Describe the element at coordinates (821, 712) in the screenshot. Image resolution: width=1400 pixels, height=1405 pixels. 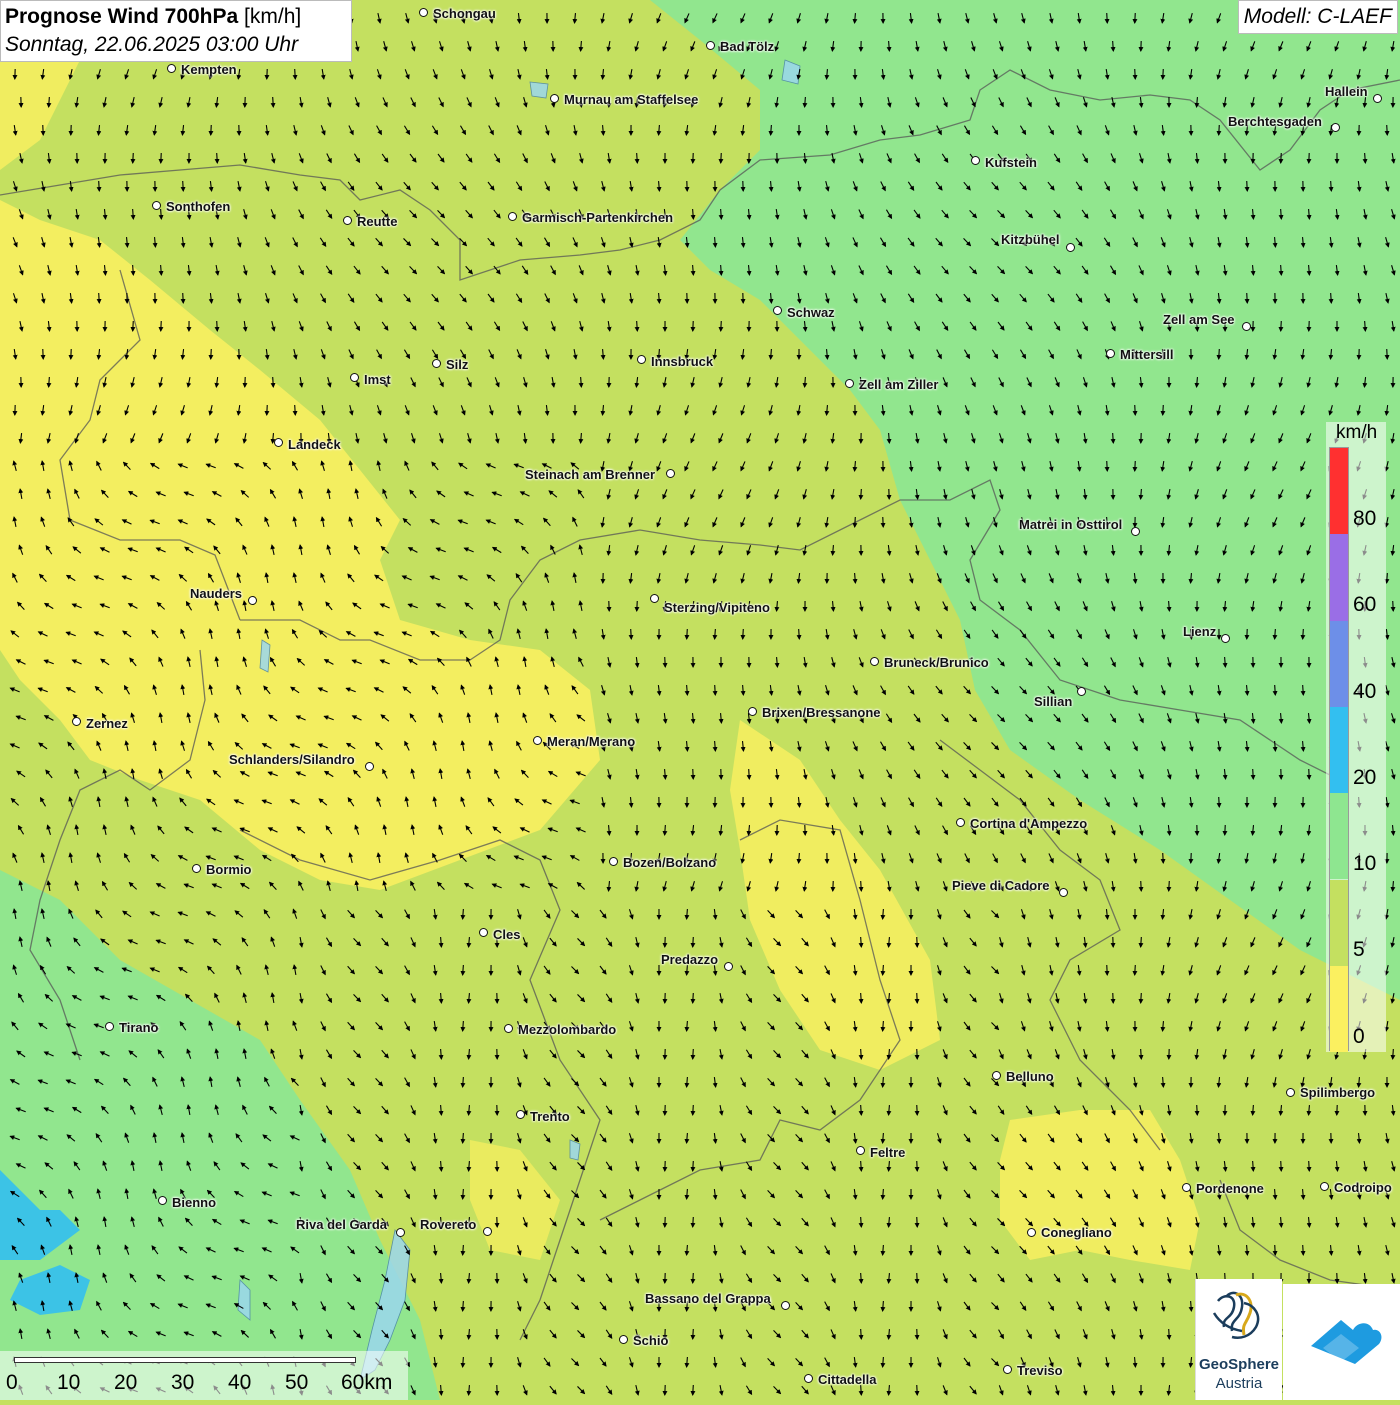
I see `city-label: Brixen/Bressanone` at that location.